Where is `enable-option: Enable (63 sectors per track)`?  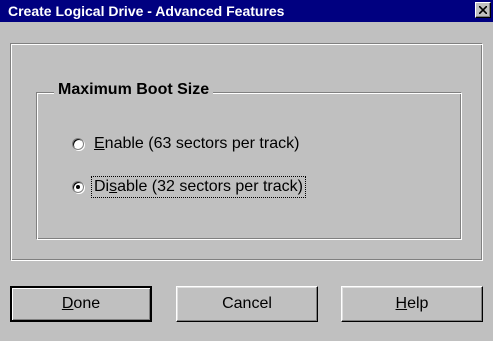 enable-option: Enable (63 sectors per track) is located at coordinates (186, 144).